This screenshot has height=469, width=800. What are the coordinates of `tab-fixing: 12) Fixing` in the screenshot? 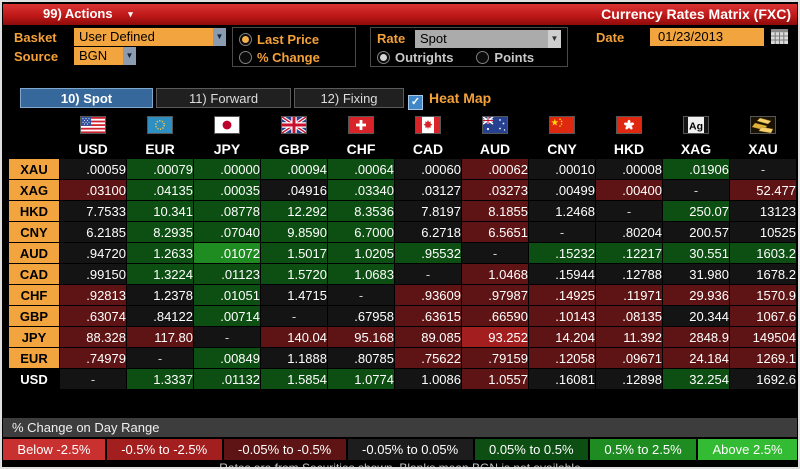 It's located at (349, 98).